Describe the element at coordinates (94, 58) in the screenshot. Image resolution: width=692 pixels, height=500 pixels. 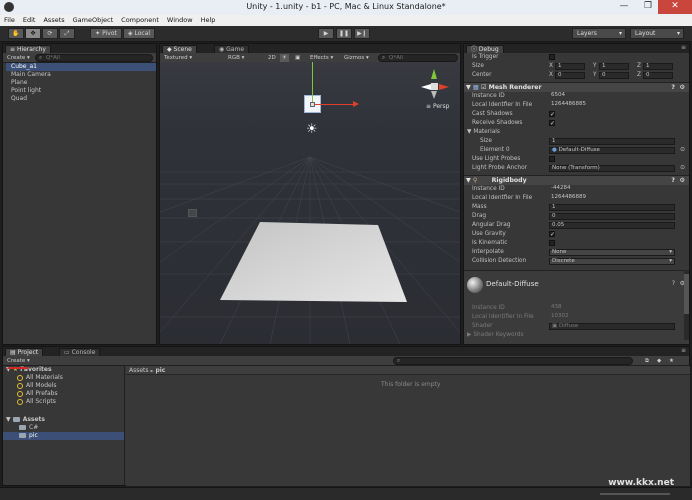
I see `hierarchy-search-input: ⌕ Q*All` at that location.